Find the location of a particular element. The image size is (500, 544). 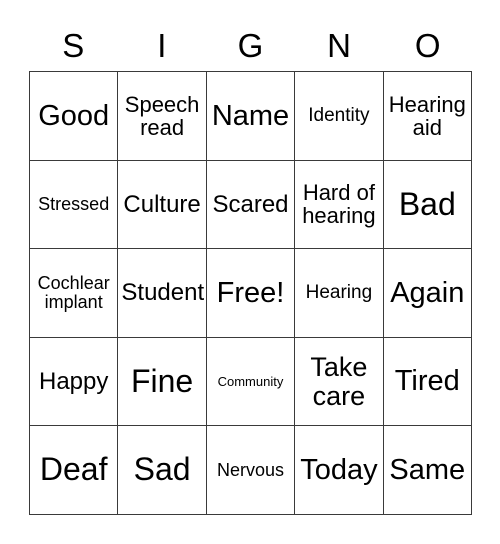

bingo-cell-label: Identity is located at coordinates (339, 115).